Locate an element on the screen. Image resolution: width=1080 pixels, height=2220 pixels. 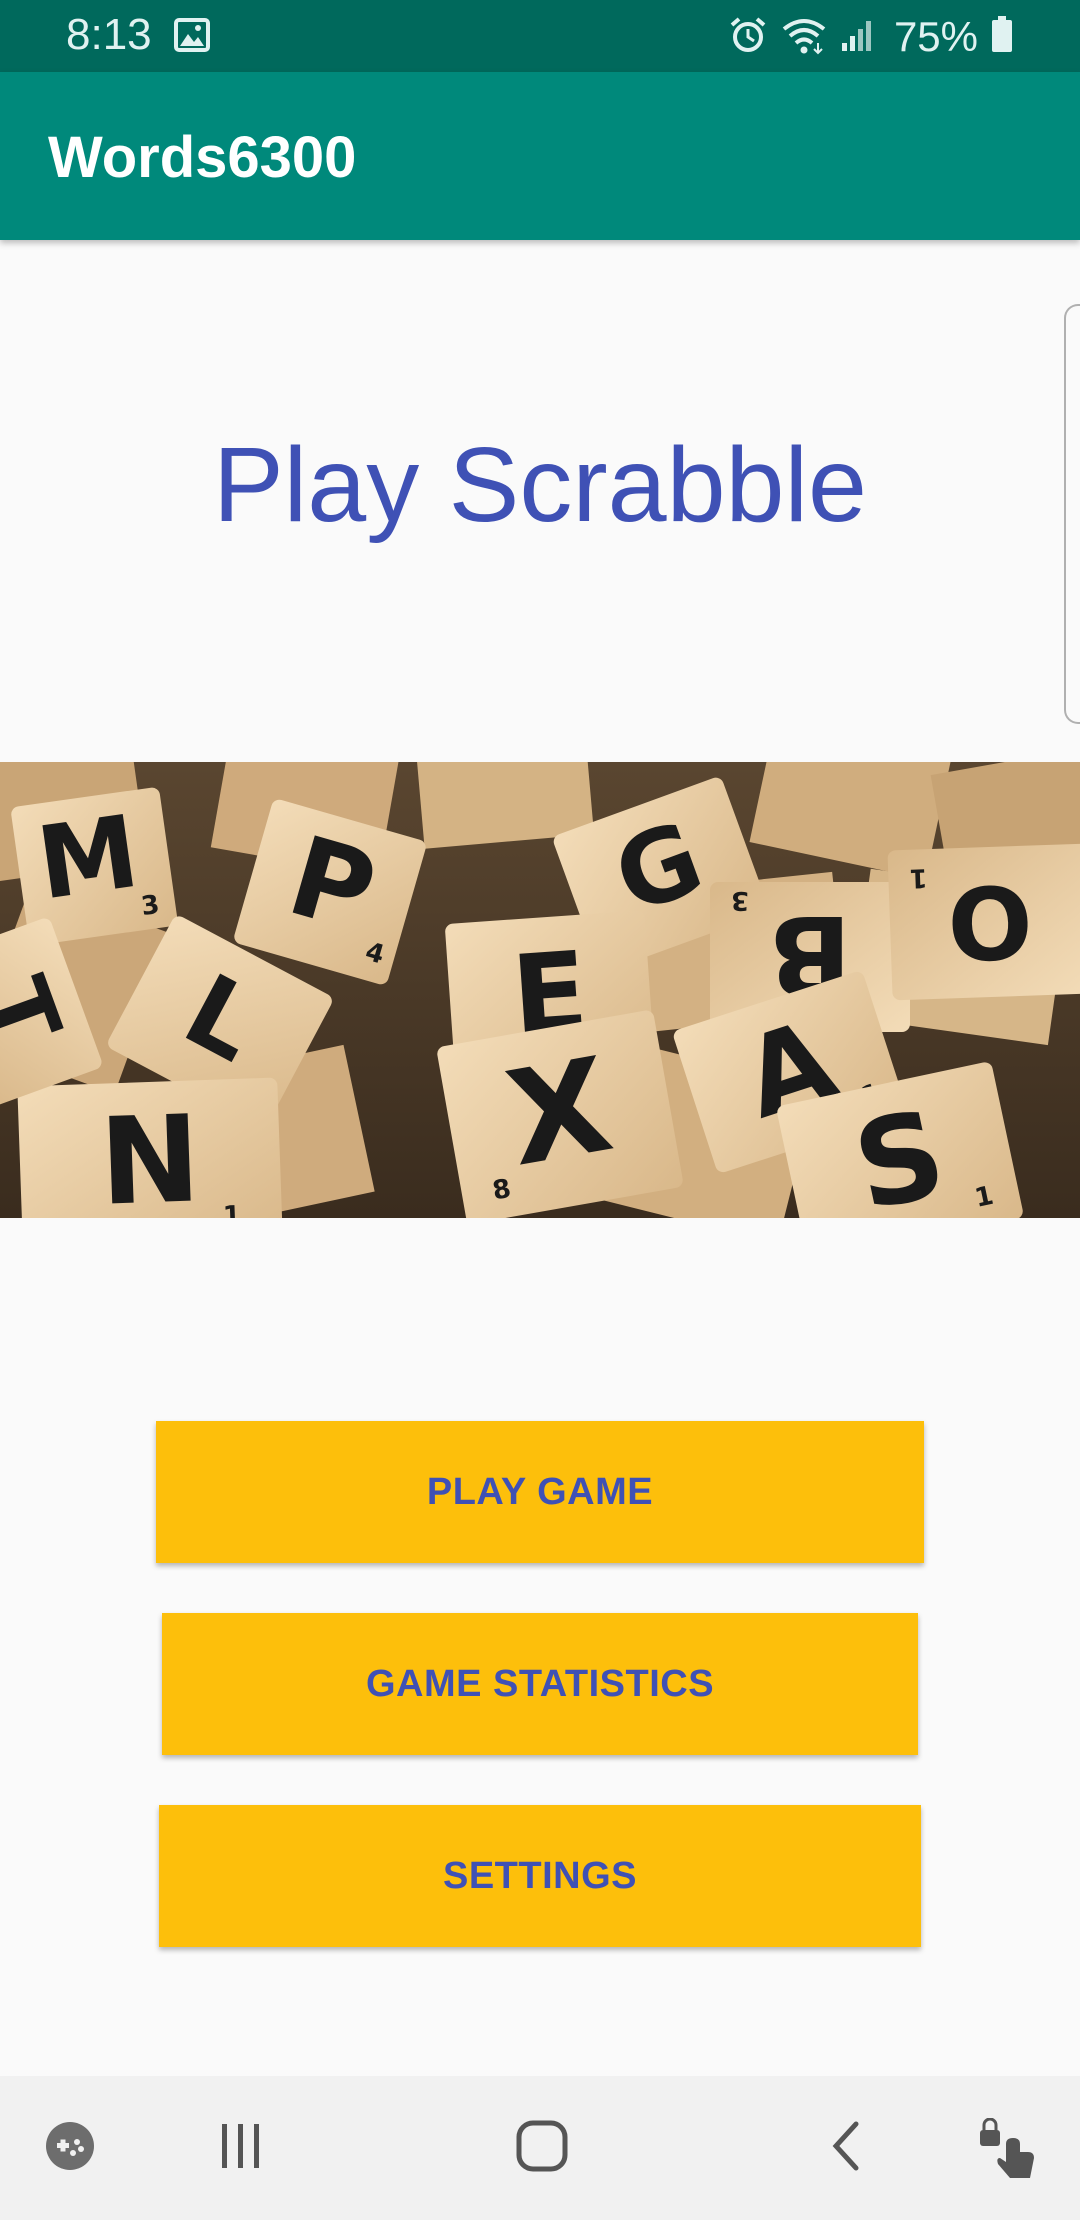
image-notification-icon is located at coordinates (192, 37).